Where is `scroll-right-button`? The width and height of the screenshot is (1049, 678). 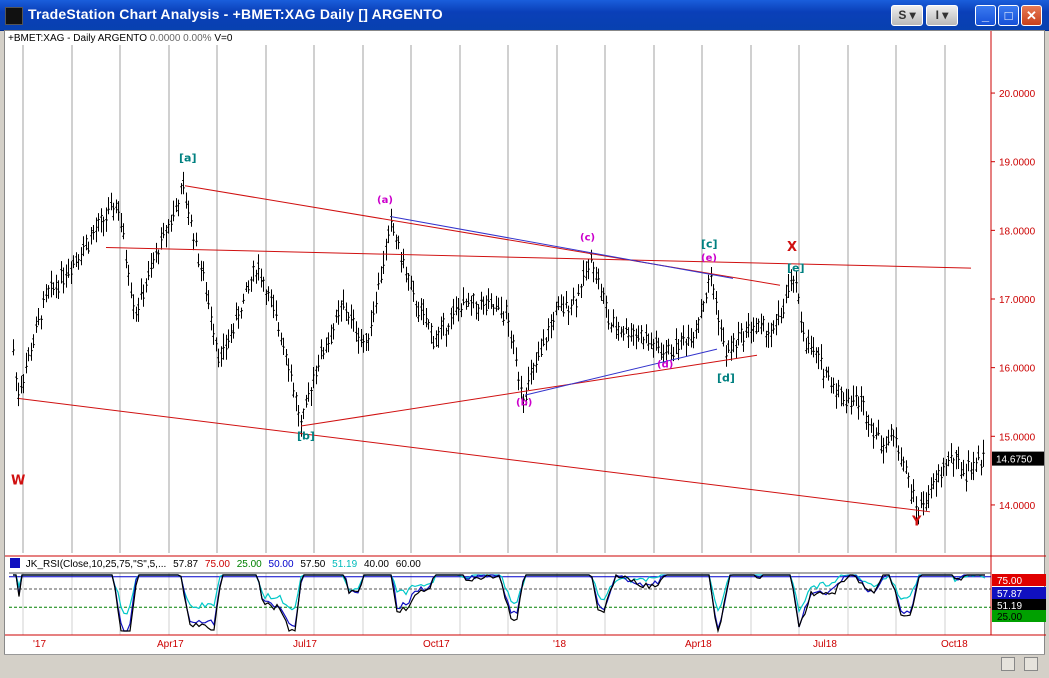 scroll-right-button is located at coordinates (1008, 664).